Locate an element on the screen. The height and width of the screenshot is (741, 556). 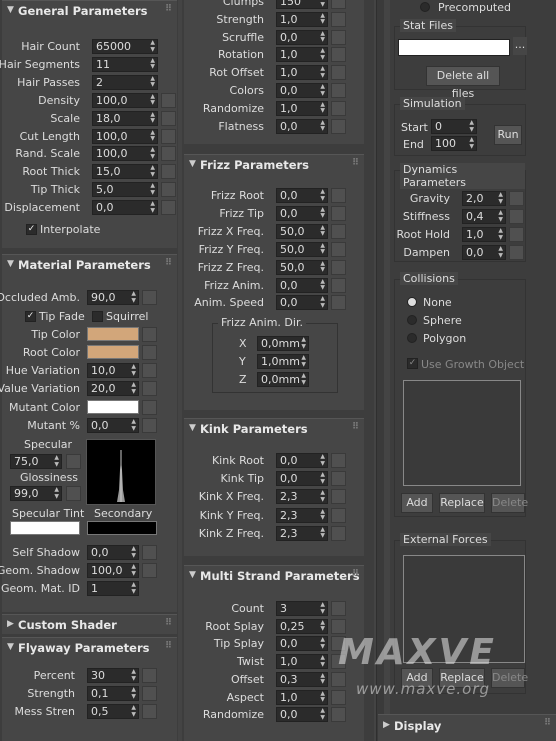
hue-variation-spinner: 10,0 ▲ ▼ is located at coordinates (113, 370).